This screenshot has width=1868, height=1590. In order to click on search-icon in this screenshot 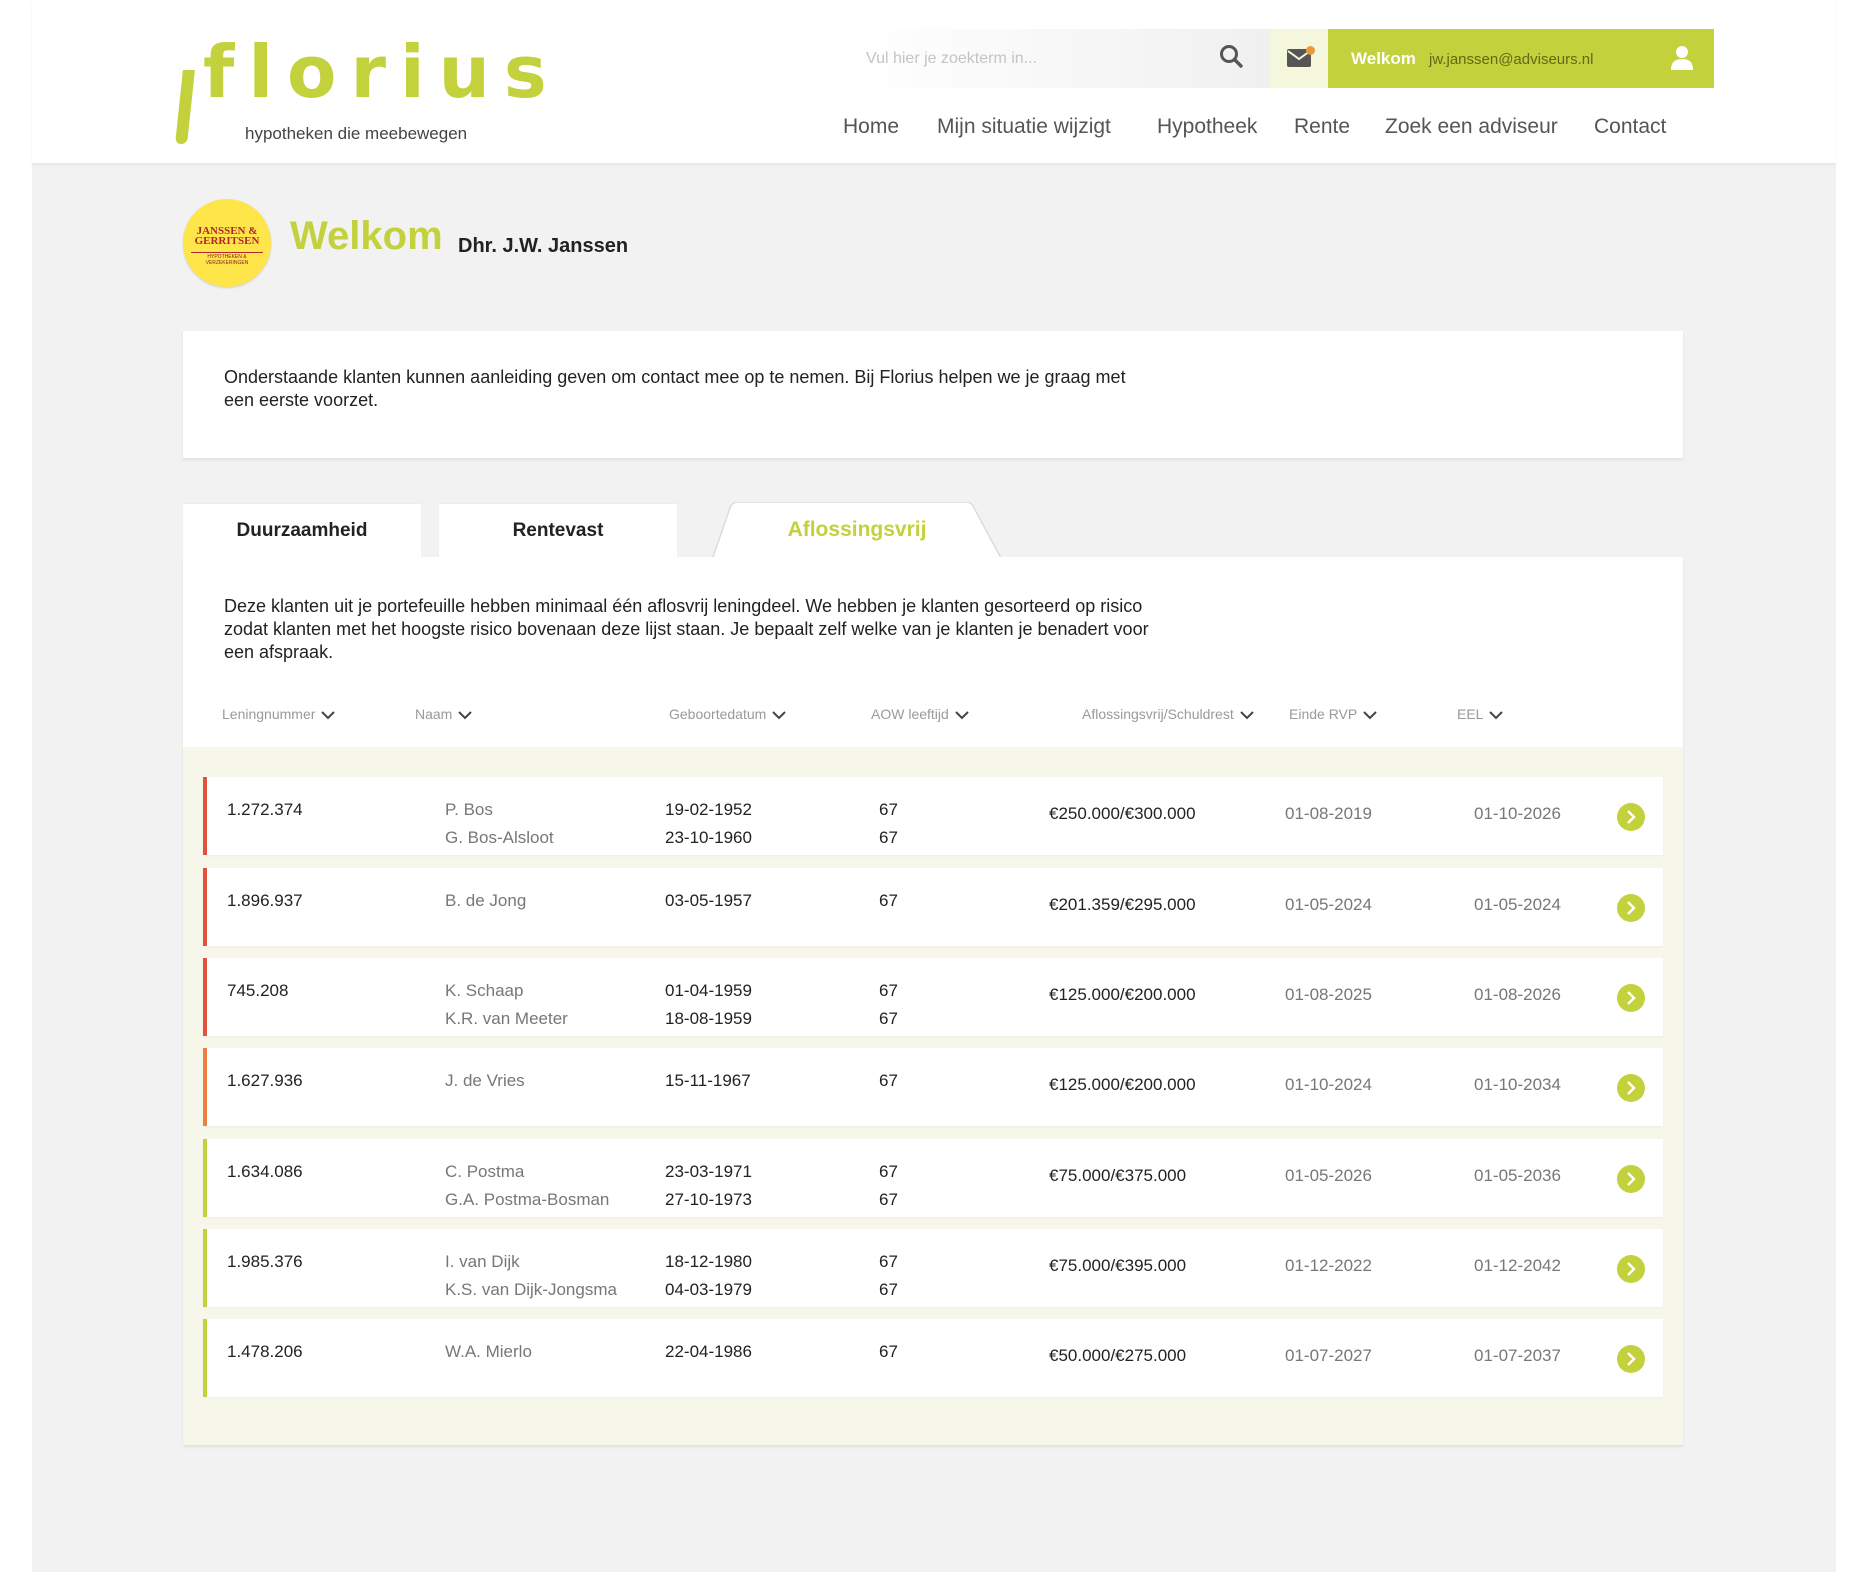, I will do `click(1231, 56)`.